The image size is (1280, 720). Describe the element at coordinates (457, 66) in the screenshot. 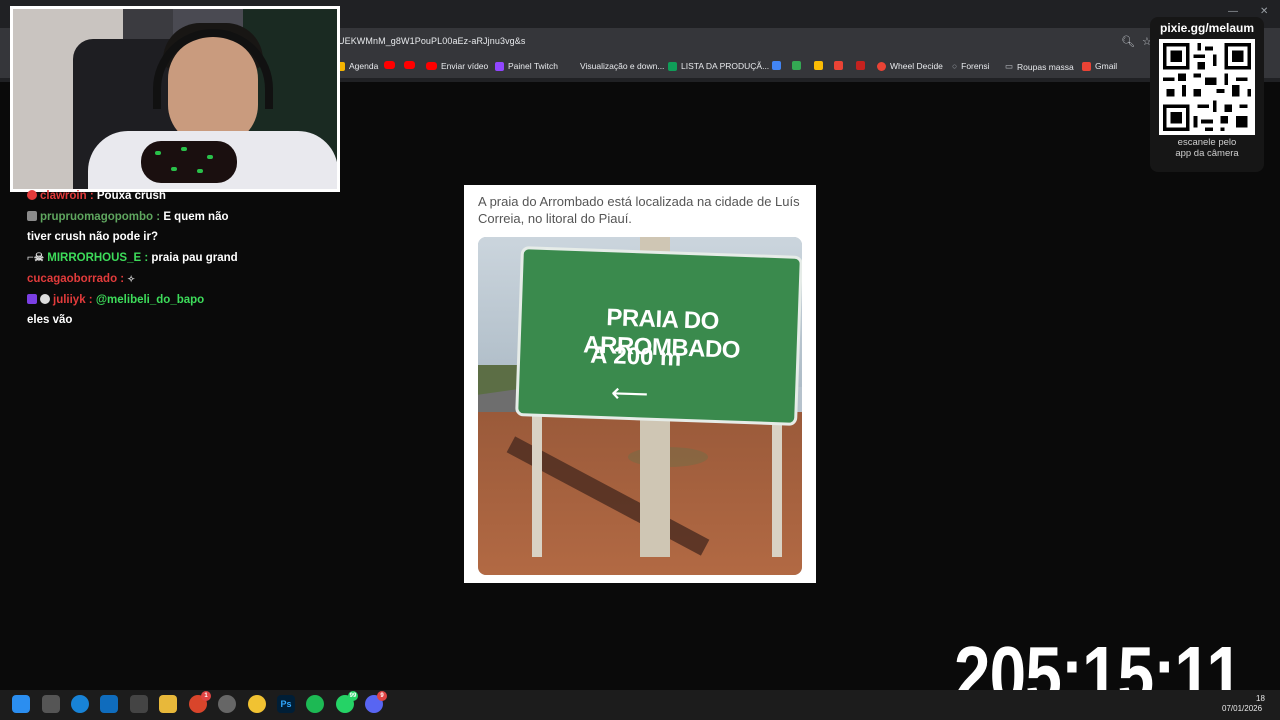

I see `bookmark-enviar-video: Enviar vídeo` at that location.